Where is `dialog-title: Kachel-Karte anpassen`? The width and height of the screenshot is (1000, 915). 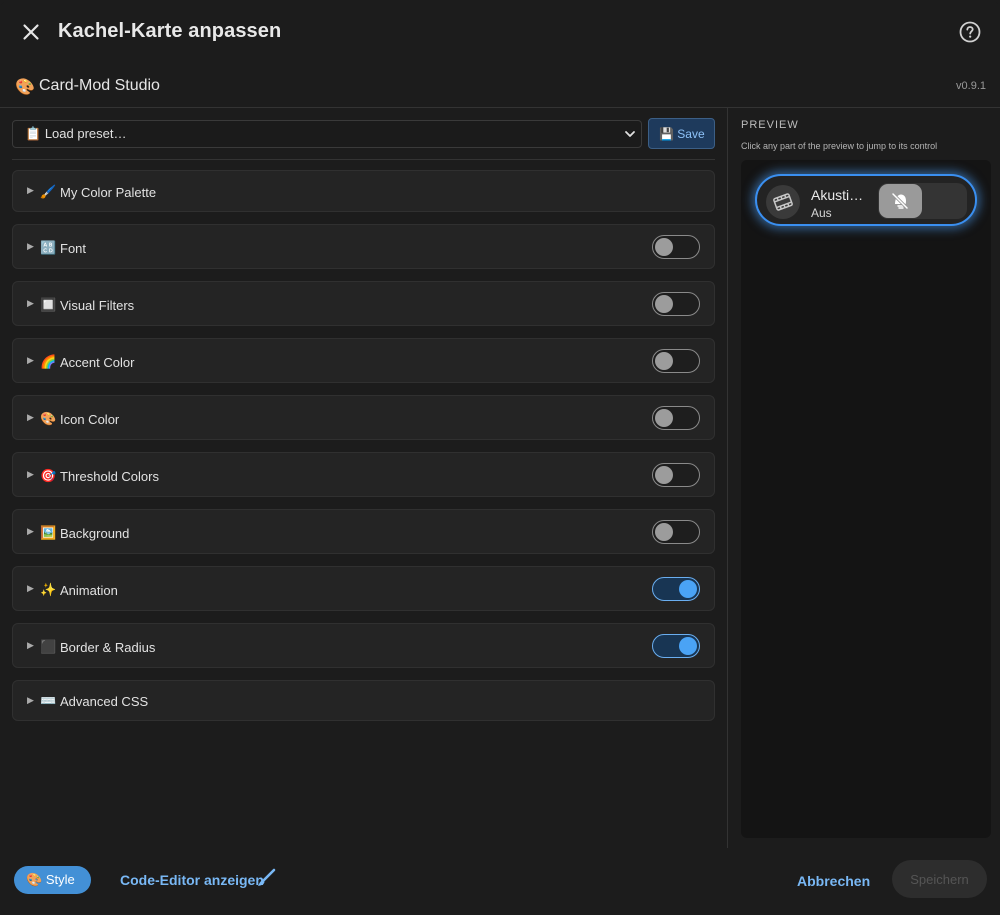 dialog-title: Kachel-Karte anpassen is located at coordinates (170, 31).